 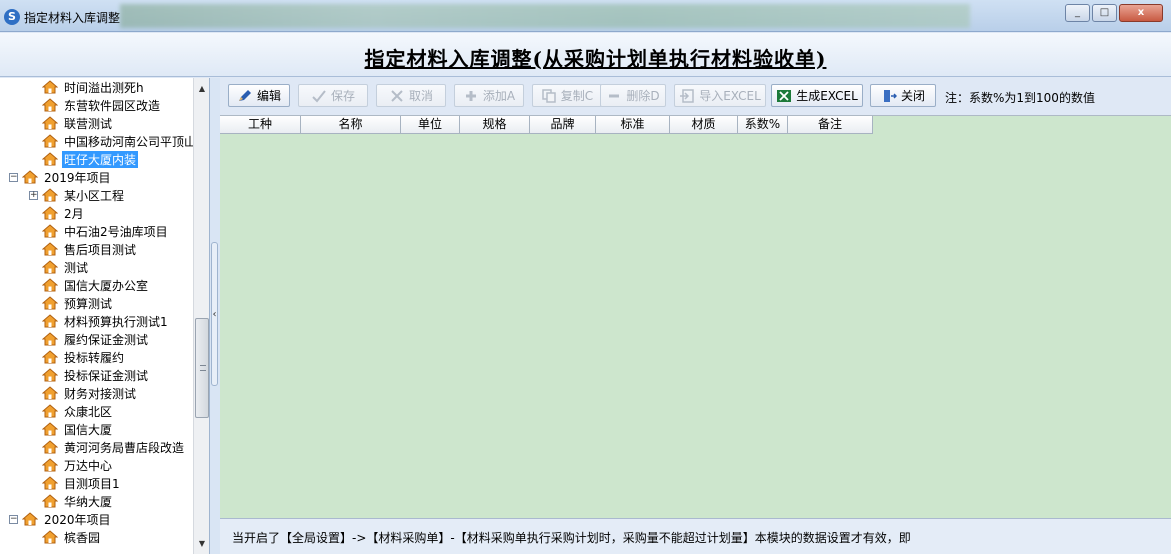 I want to click on maximize-button: □, so click(x=1104, y=13).